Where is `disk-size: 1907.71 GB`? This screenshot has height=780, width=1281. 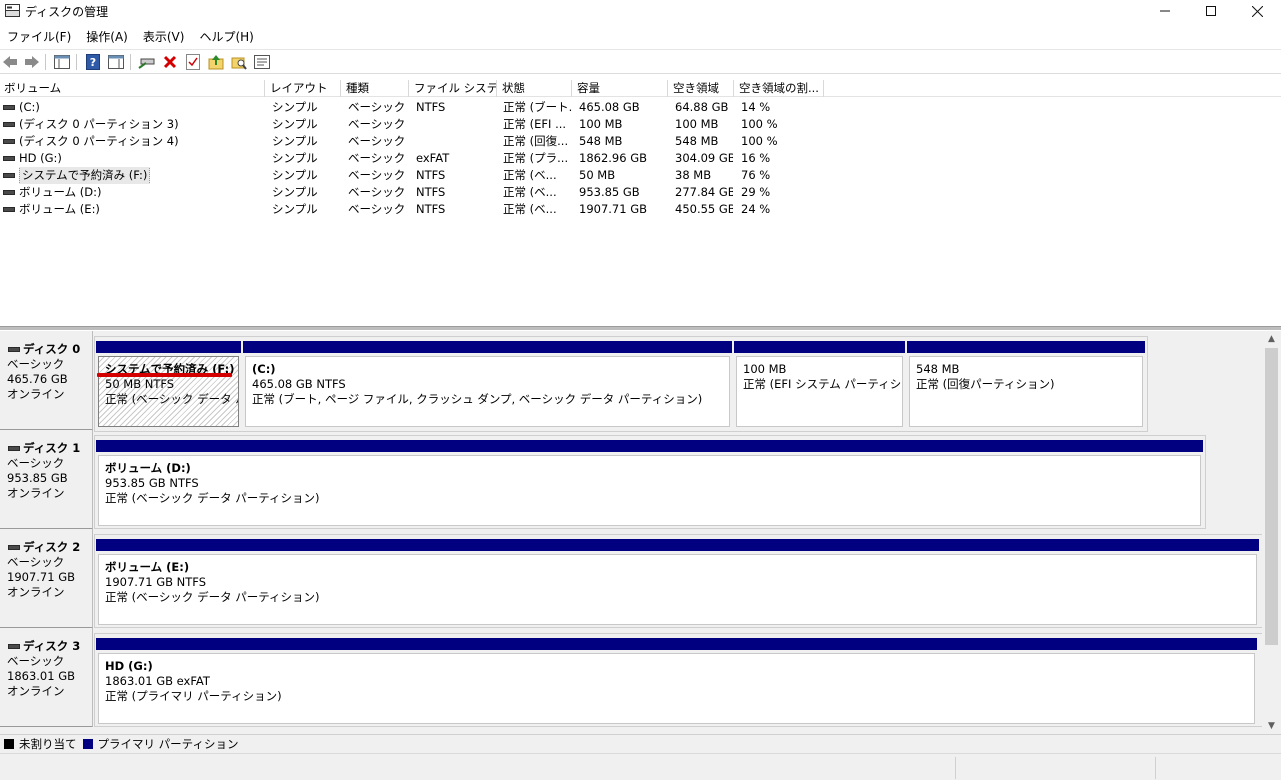 disk-size: 1907.71 GB is located at coordinates (41, 577).